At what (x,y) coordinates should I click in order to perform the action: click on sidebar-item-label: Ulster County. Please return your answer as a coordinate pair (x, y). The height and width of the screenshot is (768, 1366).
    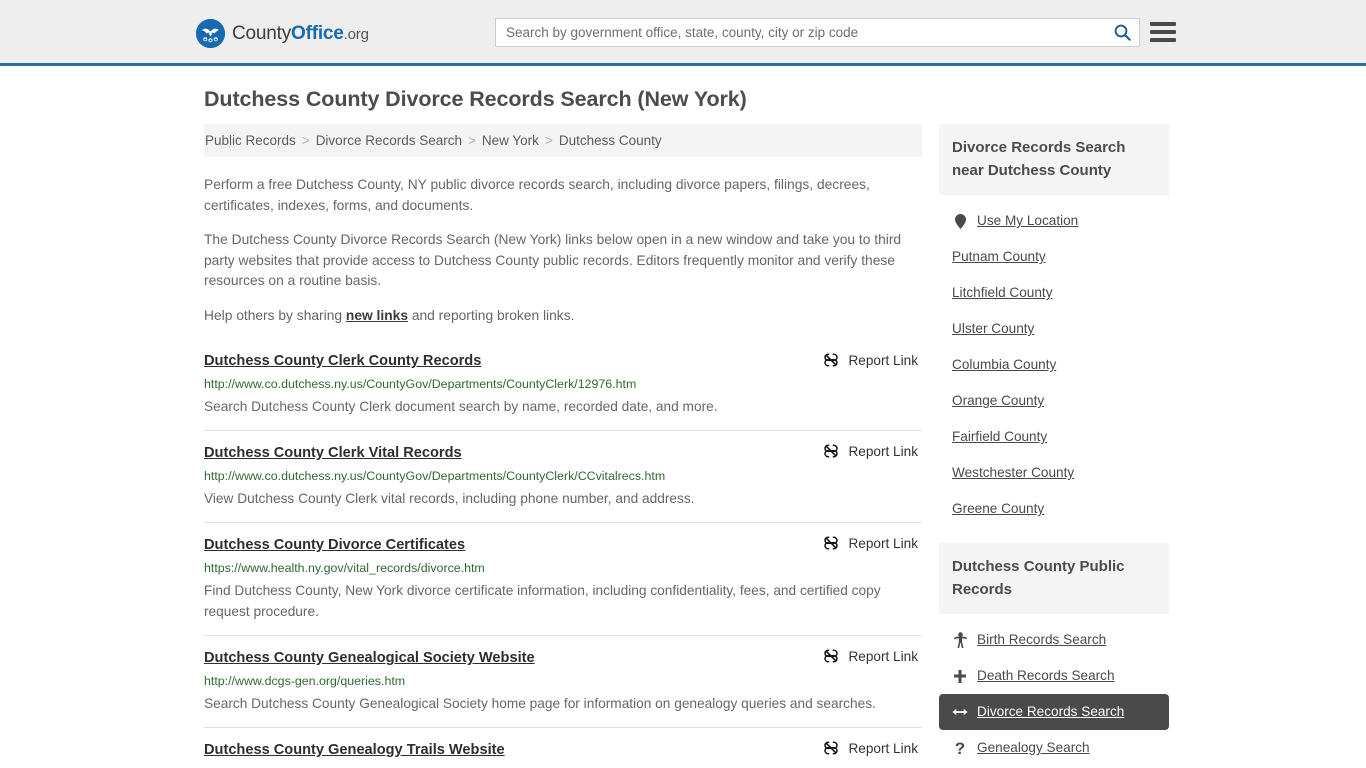
    Looking at the image, I should click on (993, 328).